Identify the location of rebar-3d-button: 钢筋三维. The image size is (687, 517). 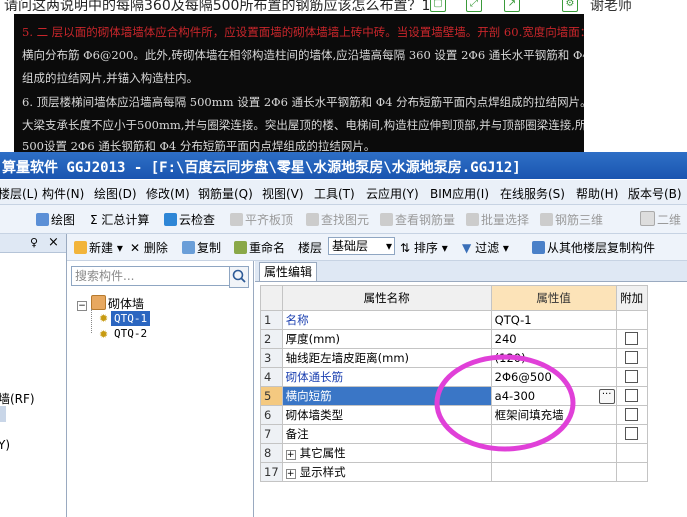
(571, 219).